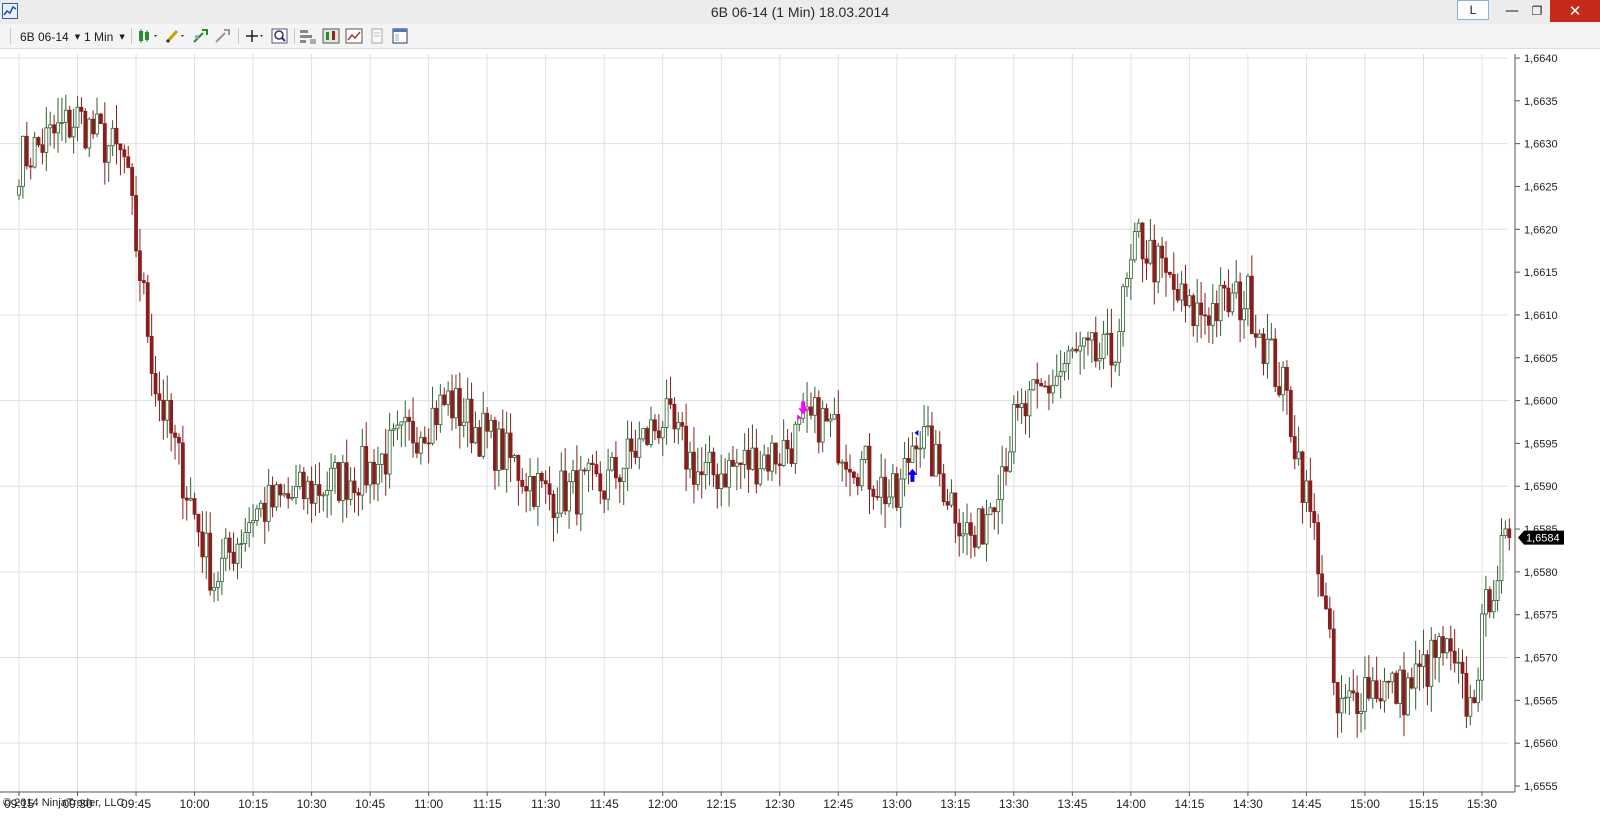  I want to click on close-button: ✕, so click(1575, 11).